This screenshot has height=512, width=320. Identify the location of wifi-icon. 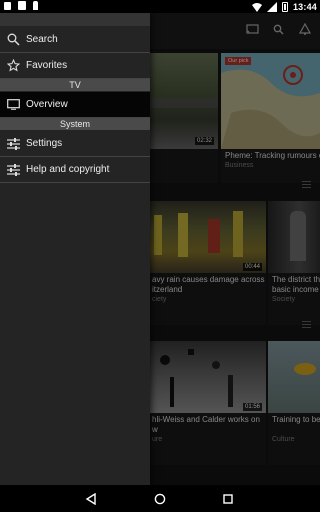
(256, 7).